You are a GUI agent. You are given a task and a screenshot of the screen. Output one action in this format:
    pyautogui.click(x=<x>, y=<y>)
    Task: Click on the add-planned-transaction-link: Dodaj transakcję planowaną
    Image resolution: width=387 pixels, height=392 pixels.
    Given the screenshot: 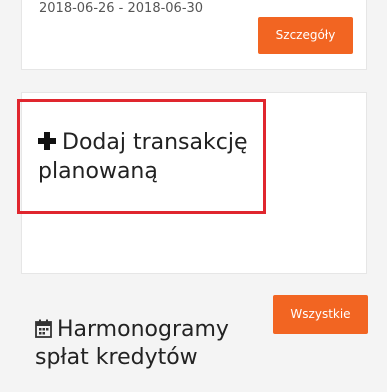 What is the action you would take?
    pyautogui.click(x=153, y=157)
    